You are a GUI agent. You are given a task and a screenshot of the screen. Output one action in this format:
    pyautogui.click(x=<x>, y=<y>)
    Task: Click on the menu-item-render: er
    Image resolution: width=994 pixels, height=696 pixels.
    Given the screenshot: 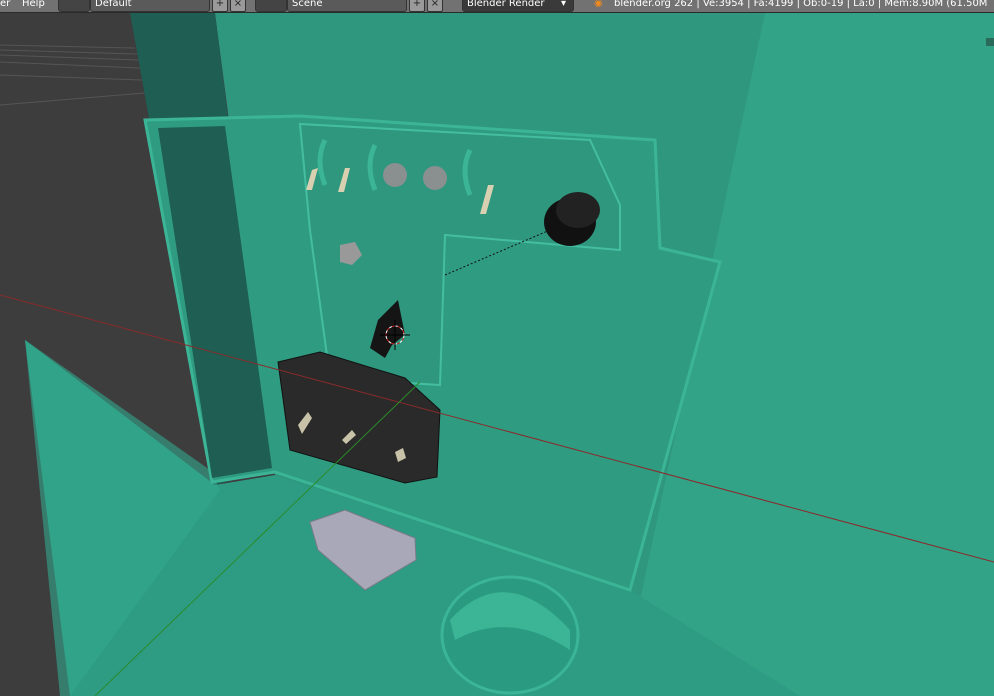 What is the action you would take?
    pyautogui.click(x=5, y=4)
    